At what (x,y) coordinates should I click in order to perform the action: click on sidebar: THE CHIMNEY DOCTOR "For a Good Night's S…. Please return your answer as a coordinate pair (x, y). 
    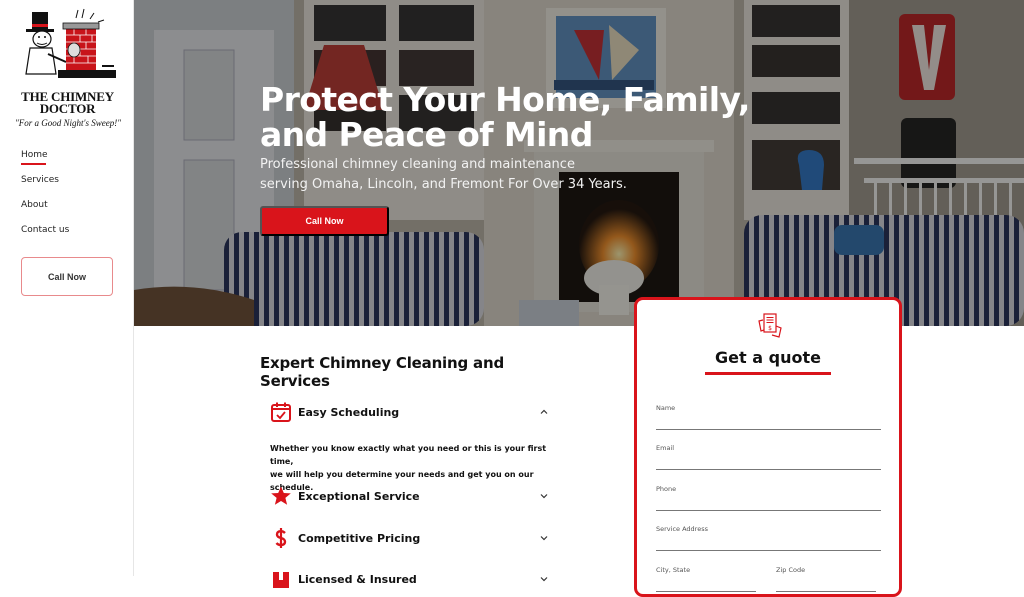
    Looking at the image, I should click on (67, 288).